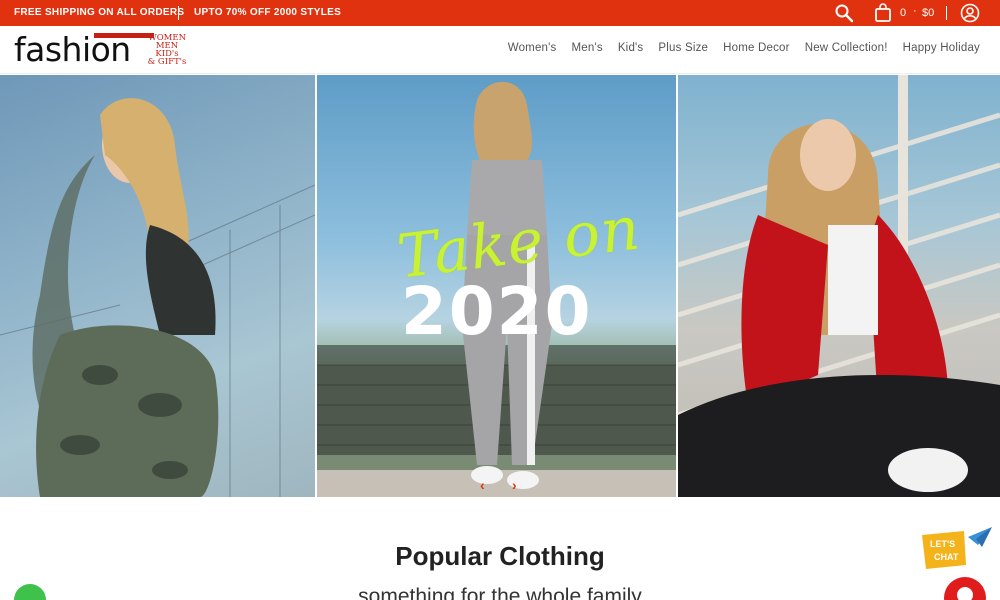 This screenshot has width=1000, height=600. Describe the element at coordinates (883, 13) in the screenshot. I see `cart-icon` at that location.